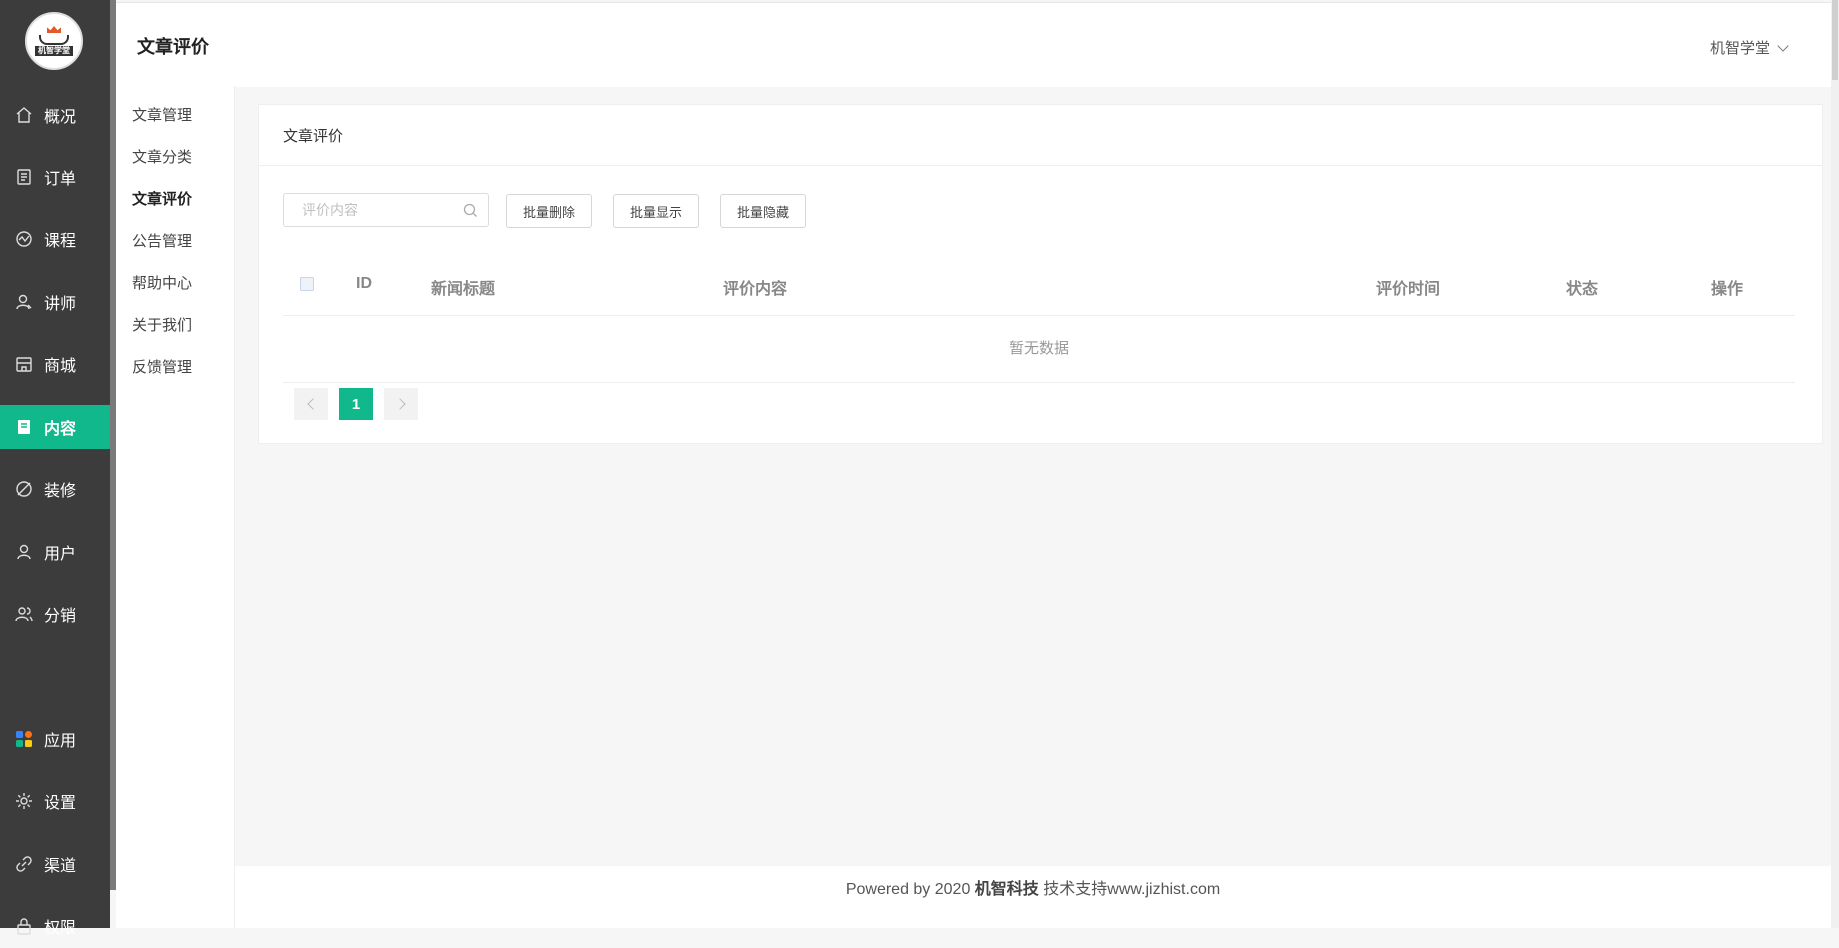  I want to click on sidebar-item-teachers: 讲师, so click(55, 302).